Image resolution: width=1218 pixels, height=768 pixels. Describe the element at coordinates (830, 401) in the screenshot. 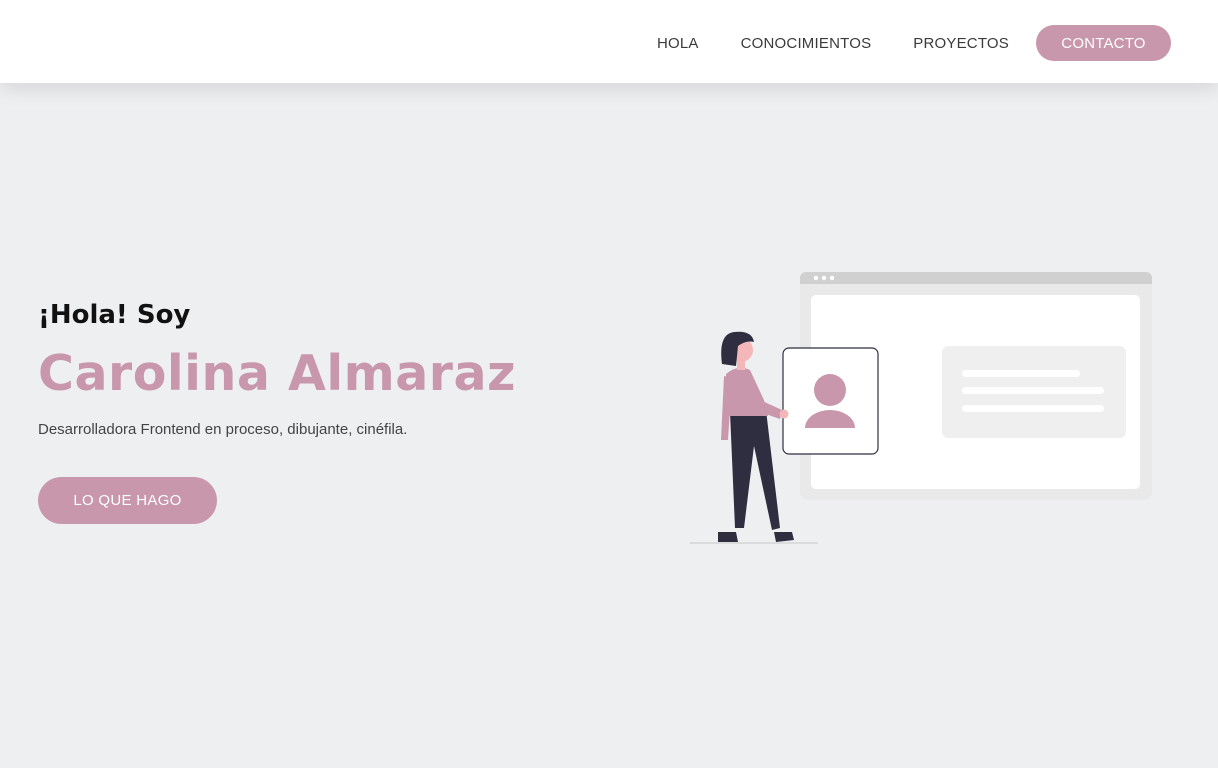

I see `profile-card-icon` at that location.